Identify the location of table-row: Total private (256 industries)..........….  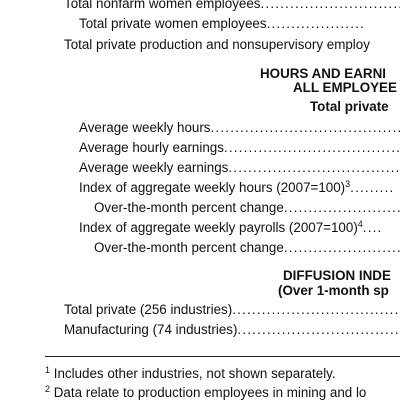
(200, 310).